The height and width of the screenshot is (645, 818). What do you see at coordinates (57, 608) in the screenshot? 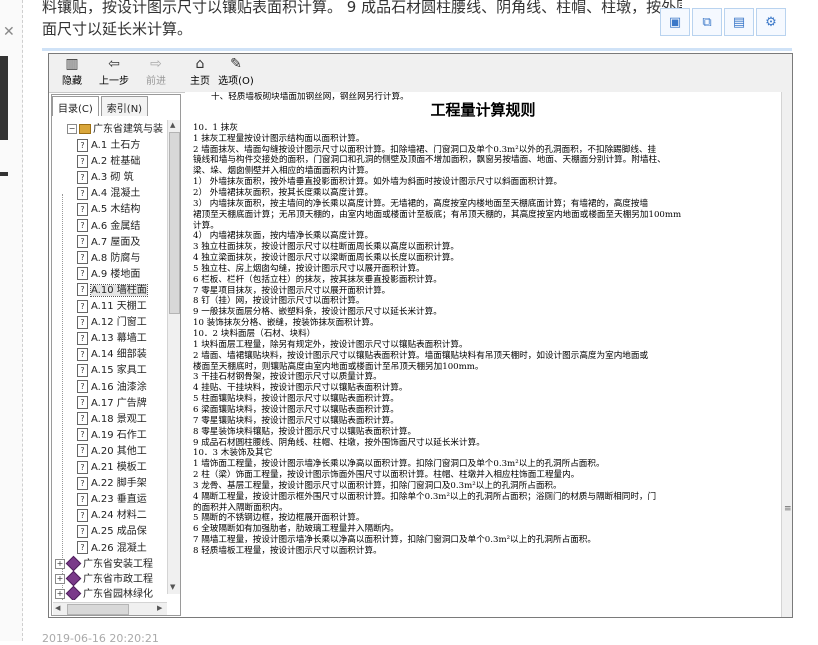
I see `scroll-left-icon: ◀` at bounding box center [57, 608].